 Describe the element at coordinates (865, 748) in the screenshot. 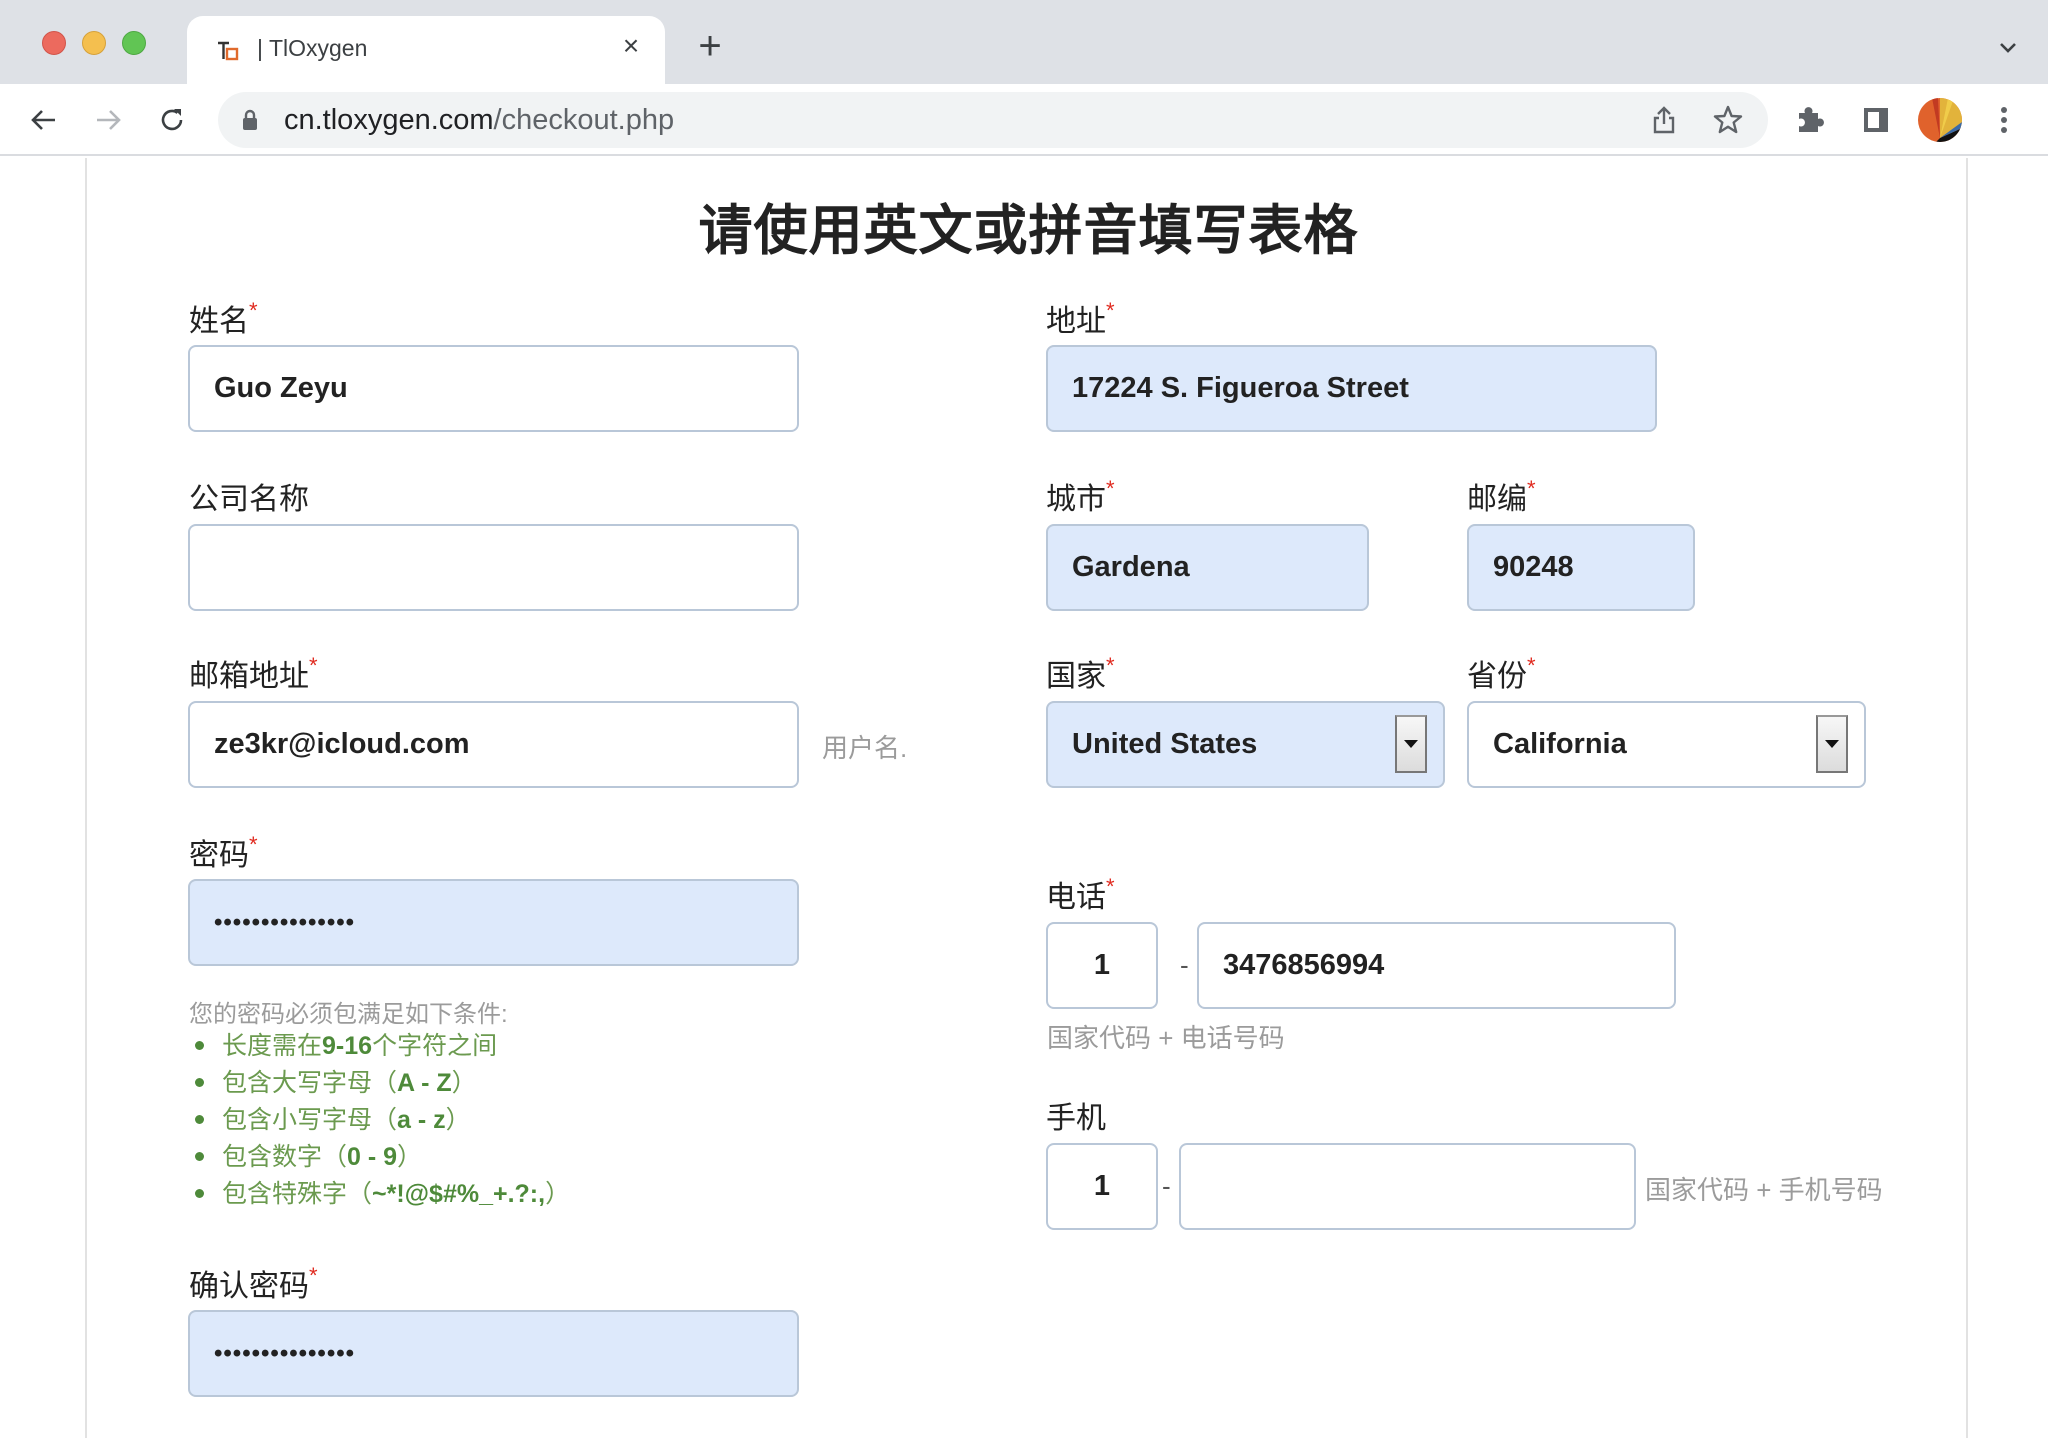

I see `email-hint: 用户名.` at that location.